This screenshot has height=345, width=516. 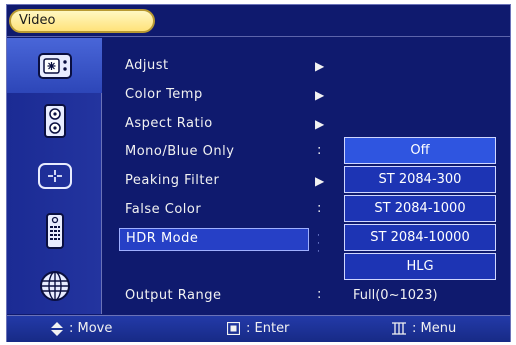 I want to click on menu-item-label: Color Temp, so click(x=164, y=94).